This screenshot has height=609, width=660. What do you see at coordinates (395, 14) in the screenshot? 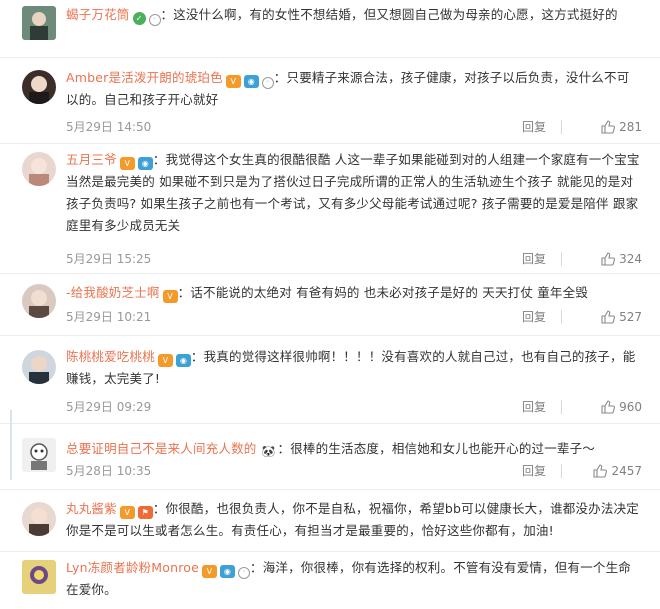
I see `comment-content: 这没什么啊，有的女性不想结婚，但又想圆自己做为母亲的心愿，这方式挺好的` at bounding box center [395, 14].